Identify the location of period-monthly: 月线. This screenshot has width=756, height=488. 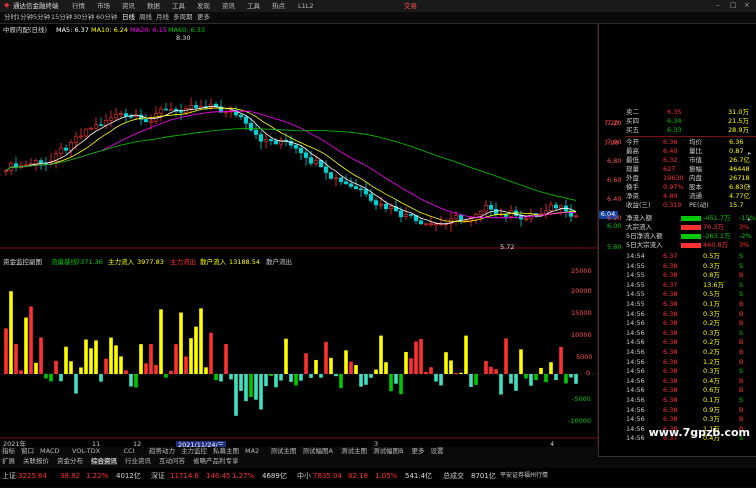
(162, 17).